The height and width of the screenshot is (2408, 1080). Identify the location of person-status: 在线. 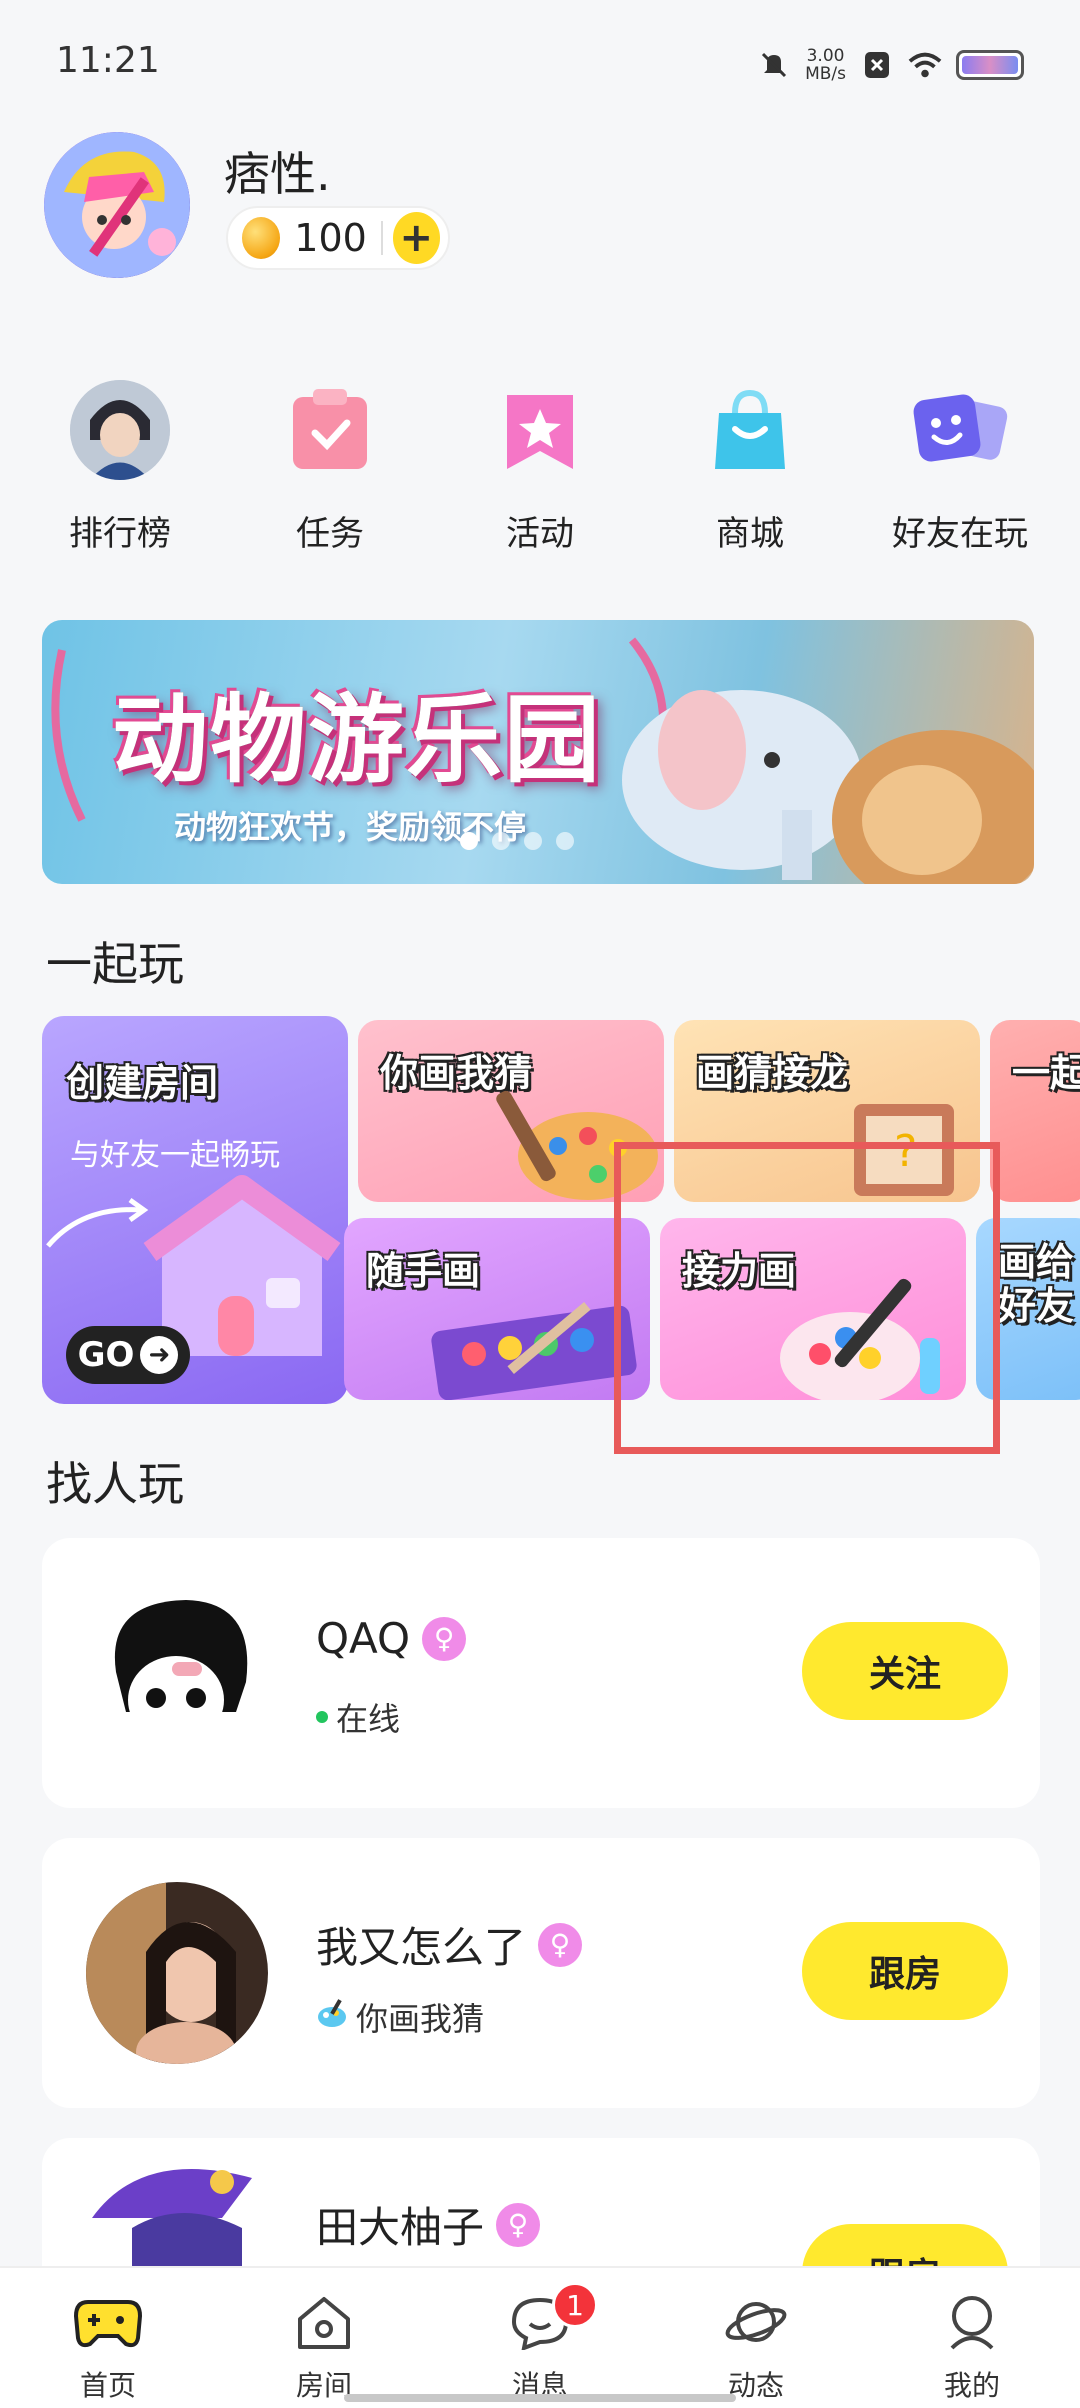
(358, 1717).